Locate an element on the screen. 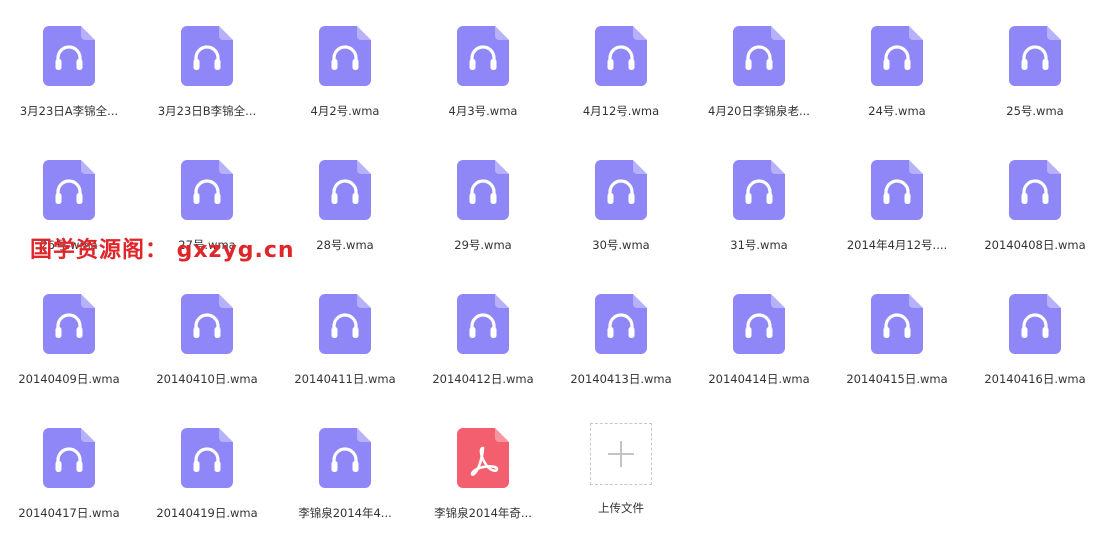  watermark-text: 国学资源阁： gxzyg.cn is located at coordinates (162, 250).